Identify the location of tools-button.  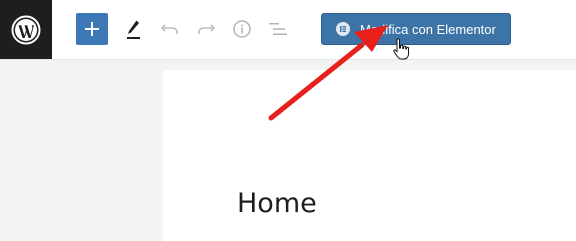
(133, 29).